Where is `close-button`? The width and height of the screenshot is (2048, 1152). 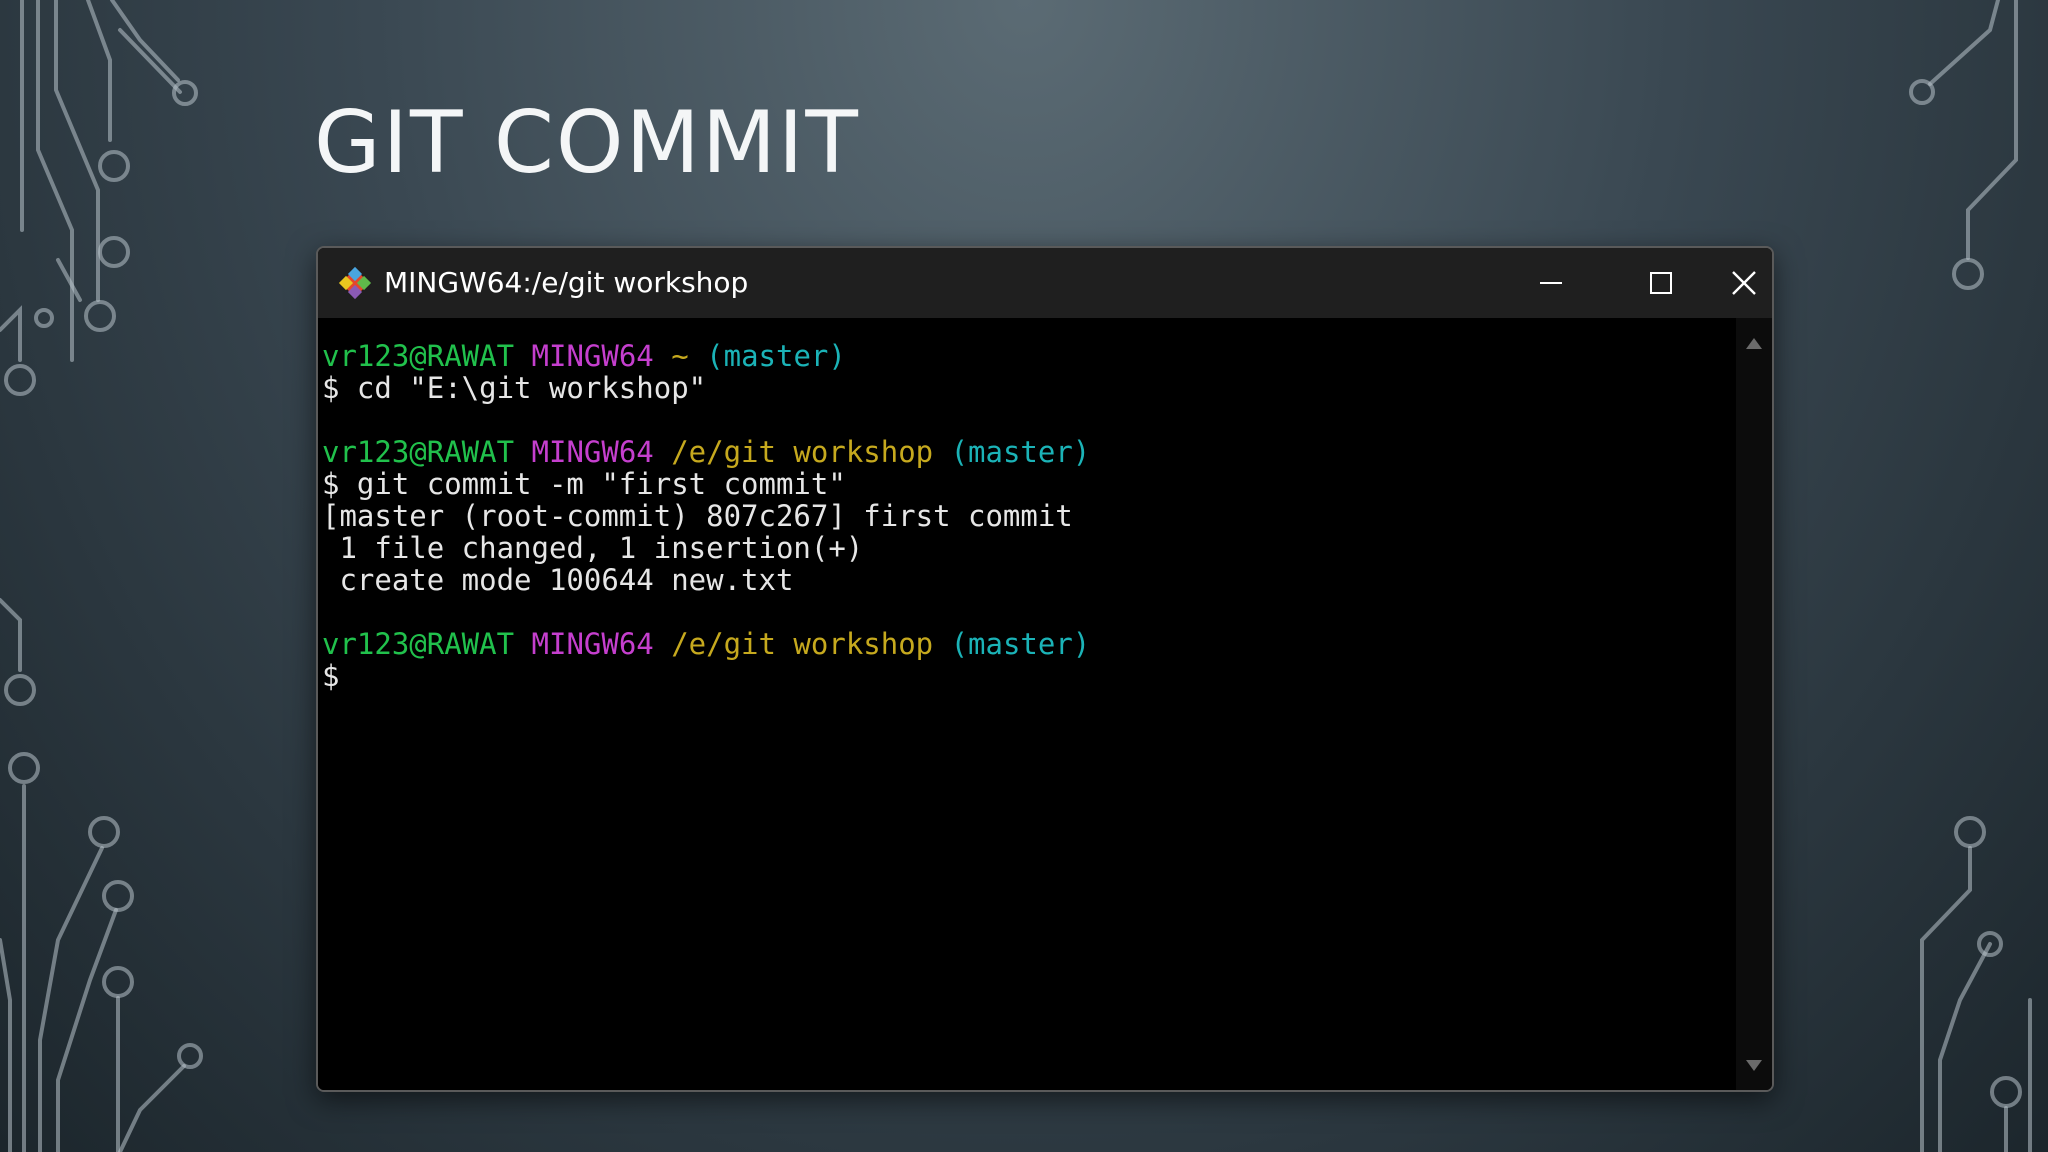 close-button is located at coordinates (1744, 283).